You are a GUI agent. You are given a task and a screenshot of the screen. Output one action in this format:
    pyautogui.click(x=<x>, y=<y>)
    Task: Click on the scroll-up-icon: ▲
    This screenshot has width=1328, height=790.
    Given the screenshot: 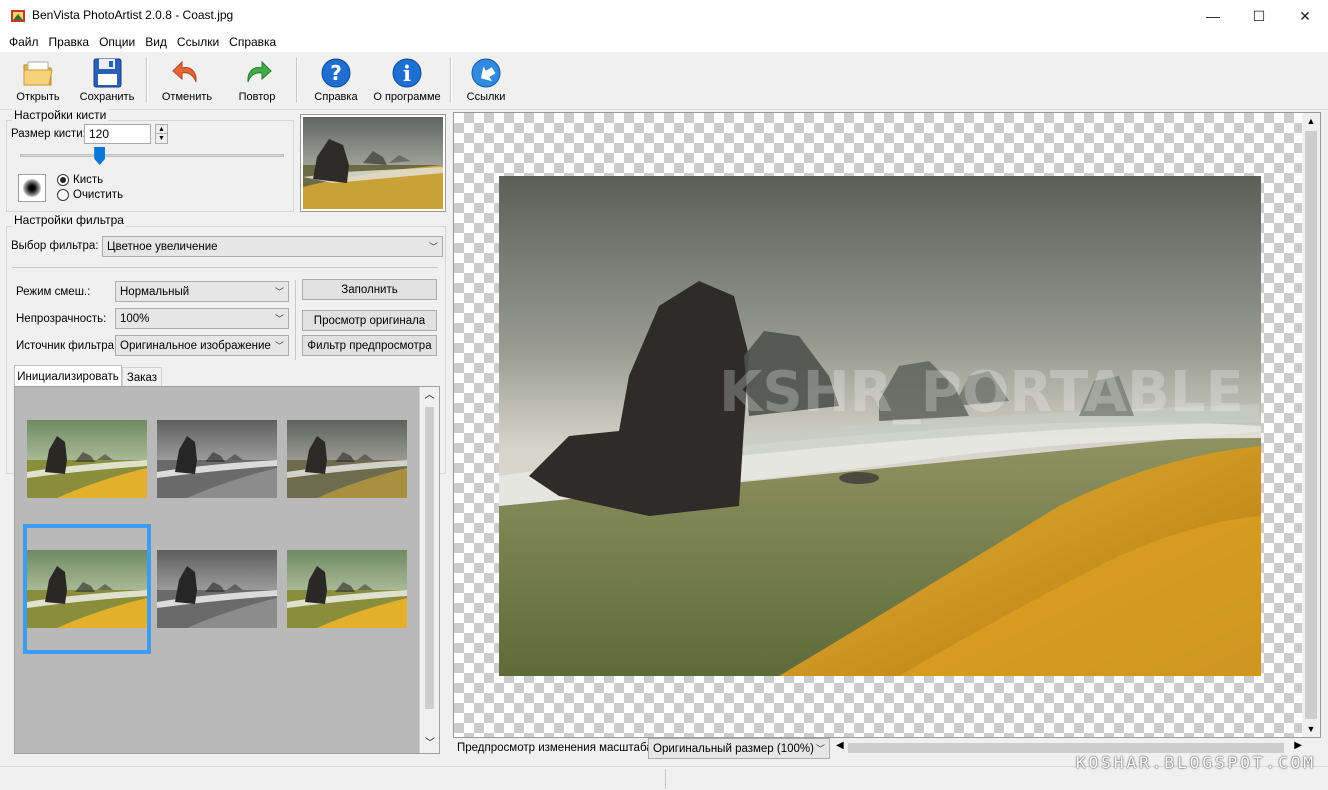 What is the action you would take?
    pyautogui.click(x=1311, y=121)
    